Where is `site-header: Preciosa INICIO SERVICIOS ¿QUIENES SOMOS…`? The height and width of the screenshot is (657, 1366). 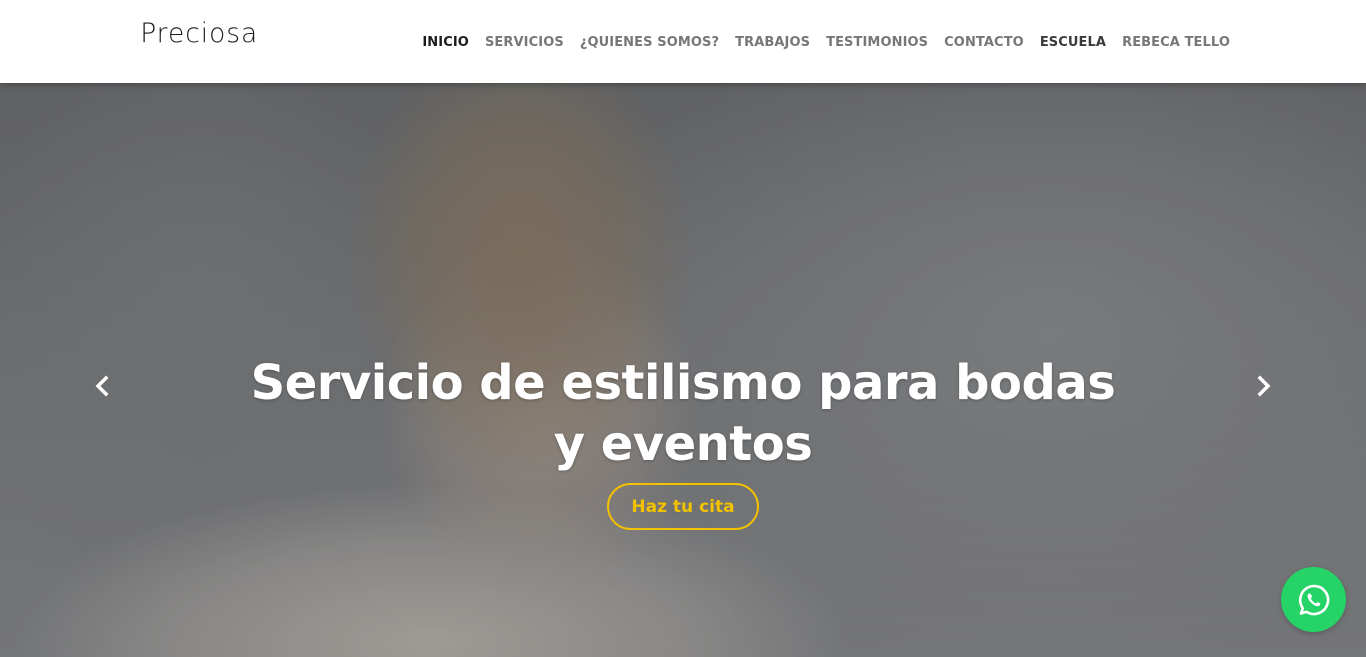 site-header: Preciosa INICIO SERVICIOS ¿QUIENES SOMOS… is located at coordinates (683, 41).